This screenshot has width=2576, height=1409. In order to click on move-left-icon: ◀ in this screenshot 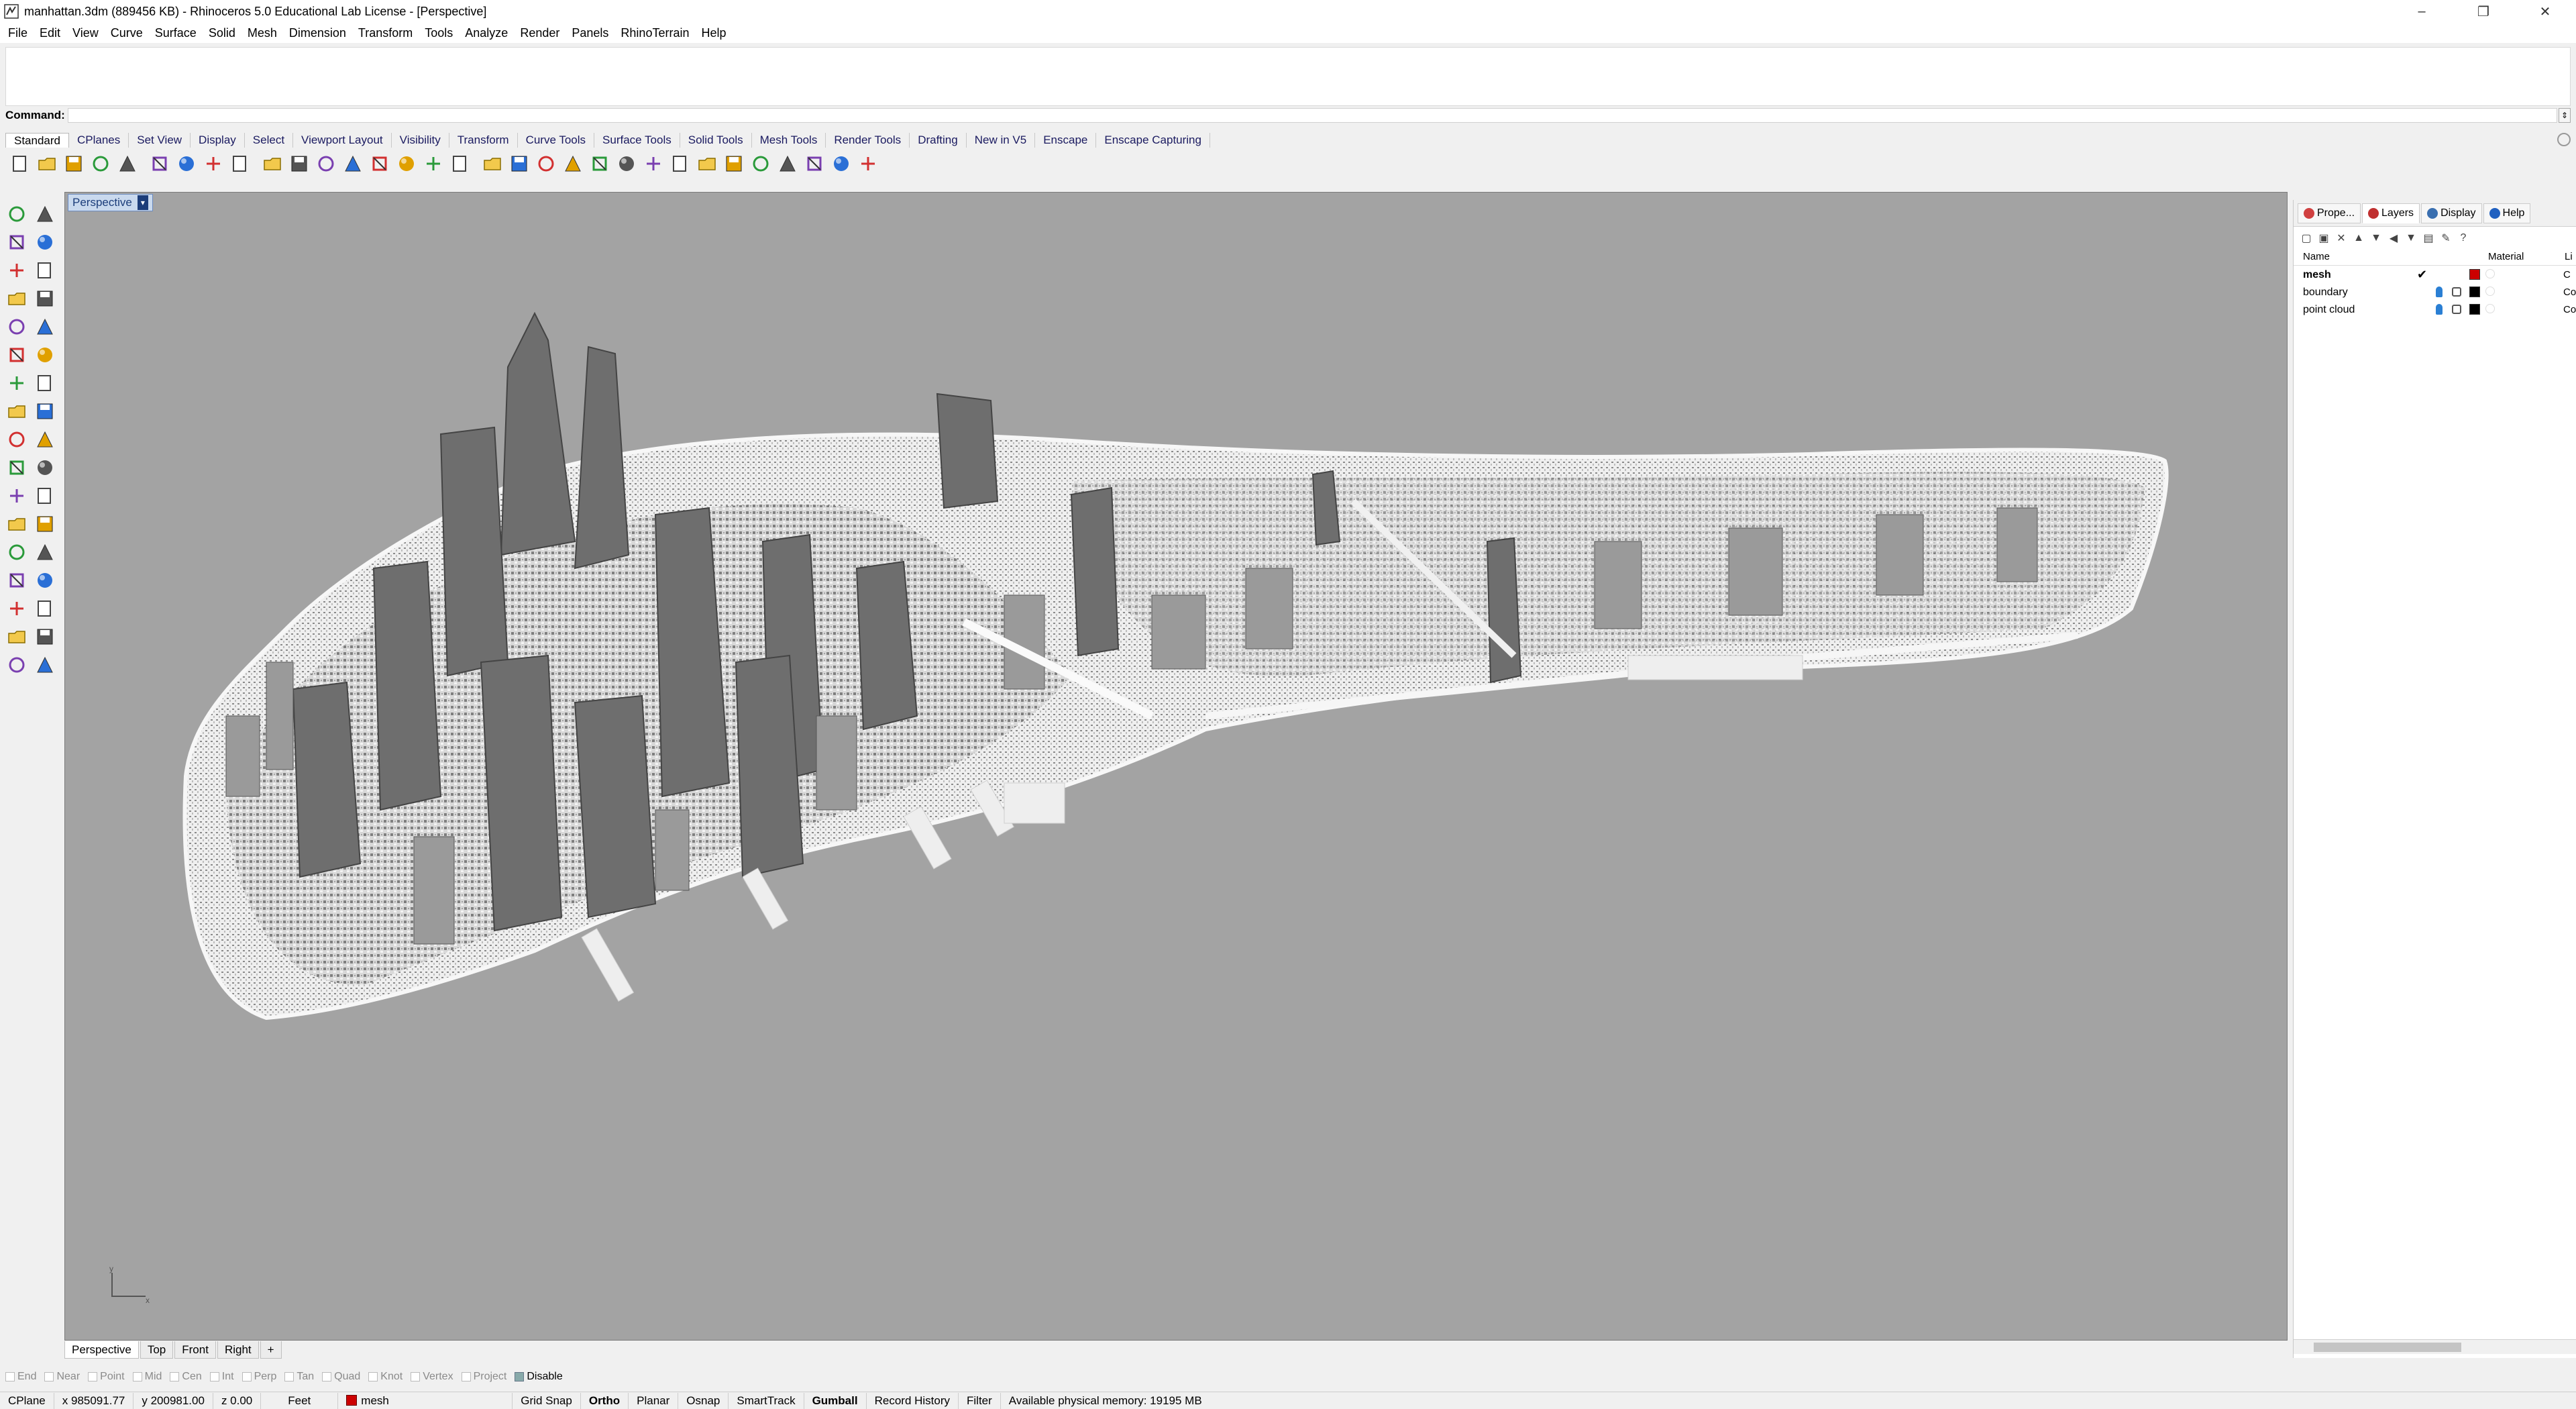, I will do `click(2393, 238)`.